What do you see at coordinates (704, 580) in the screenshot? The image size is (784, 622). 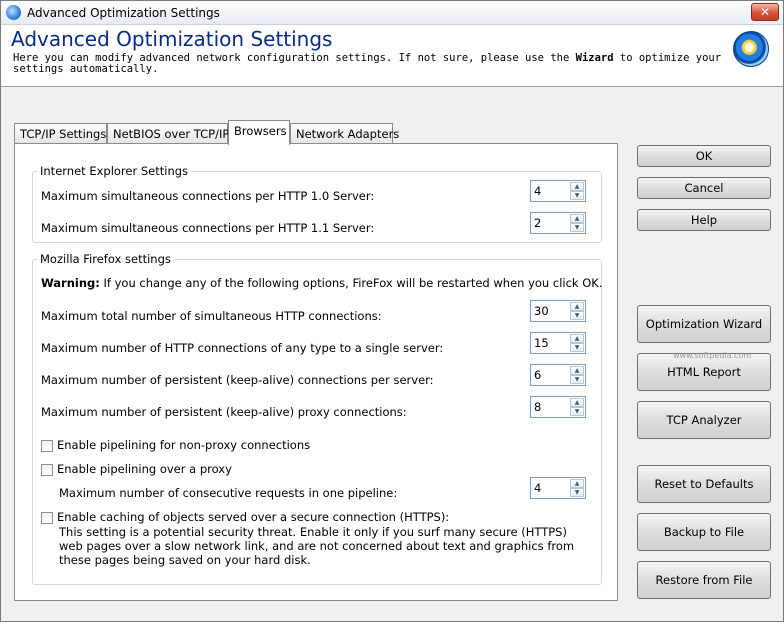 I see `restore-file-button: Restore from File` at bounding box center [704, 580].